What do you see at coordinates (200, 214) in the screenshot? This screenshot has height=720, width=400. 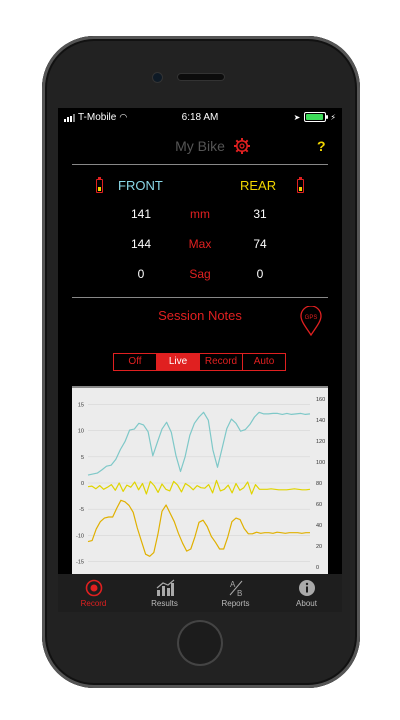 I see `mm-label: mm` at bounding box center [200, 214].